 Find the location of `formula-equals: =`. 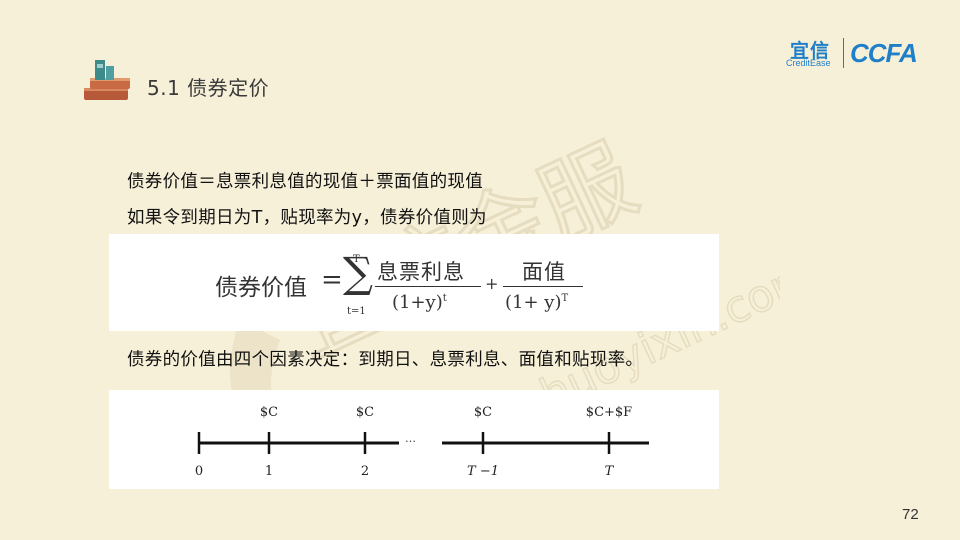

formula-equals: = is located at coordinates (332, 280).